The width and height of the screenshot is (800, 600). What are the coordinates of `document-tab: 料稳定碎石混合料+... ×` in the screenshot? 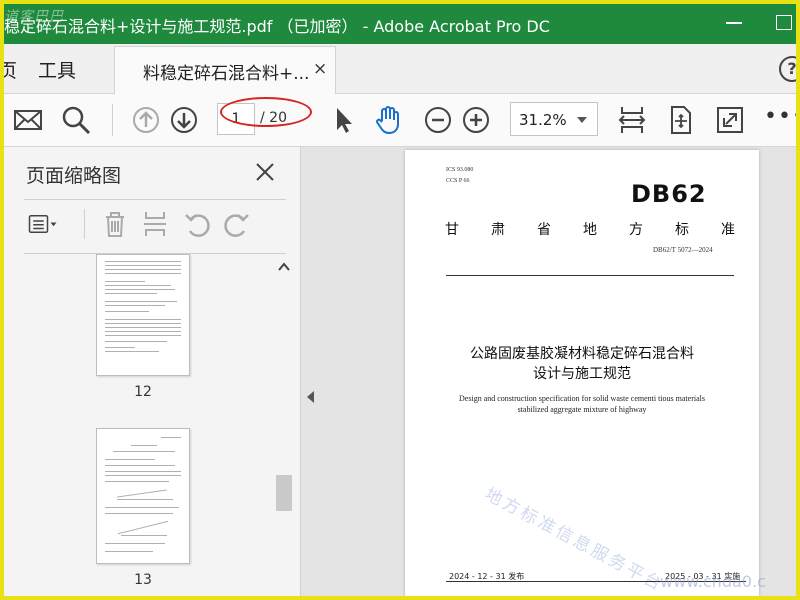 It's located at (225, 70).